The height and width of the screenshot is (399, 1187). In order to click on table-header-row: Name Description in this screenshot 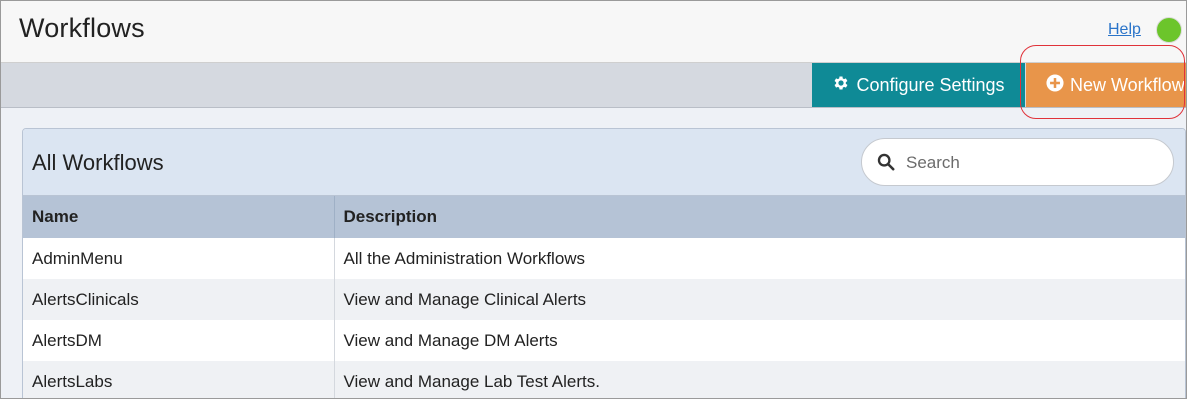, I will do `click(604, 217)`.